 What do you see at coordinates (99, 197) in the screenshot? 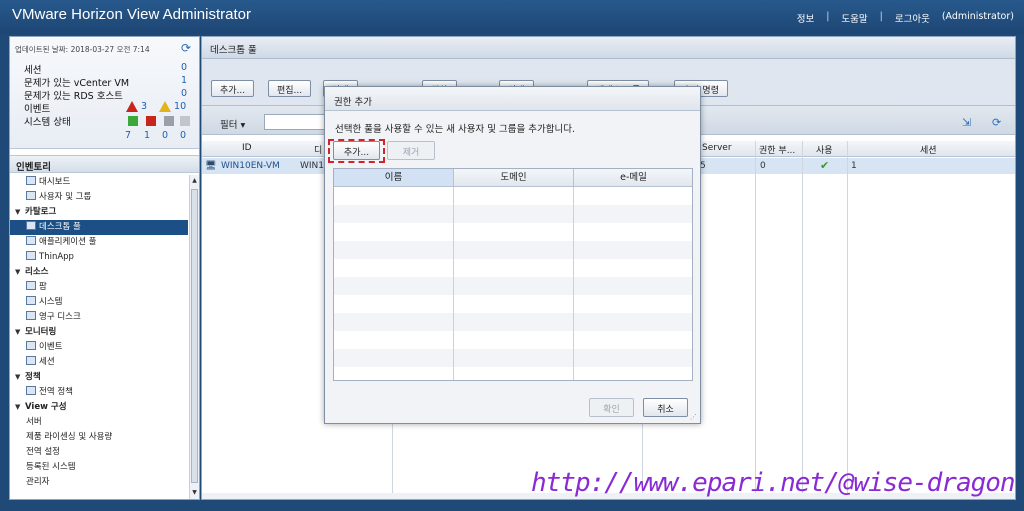
I see `sidebar-item: 사용자 및 그룹` at bounding box center [99, 197].